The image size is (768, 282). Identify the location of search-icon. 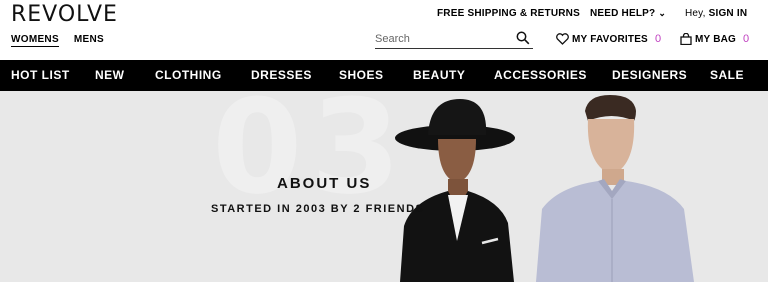
(523, 38).